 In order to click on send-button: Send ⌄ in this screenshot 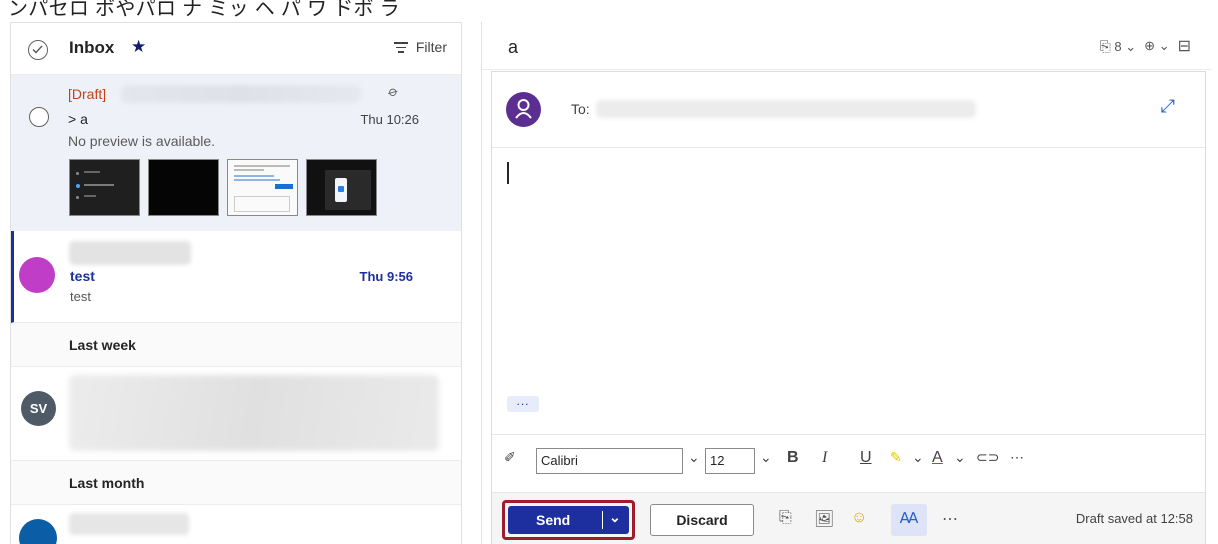, I will do `click(568, 520)`.